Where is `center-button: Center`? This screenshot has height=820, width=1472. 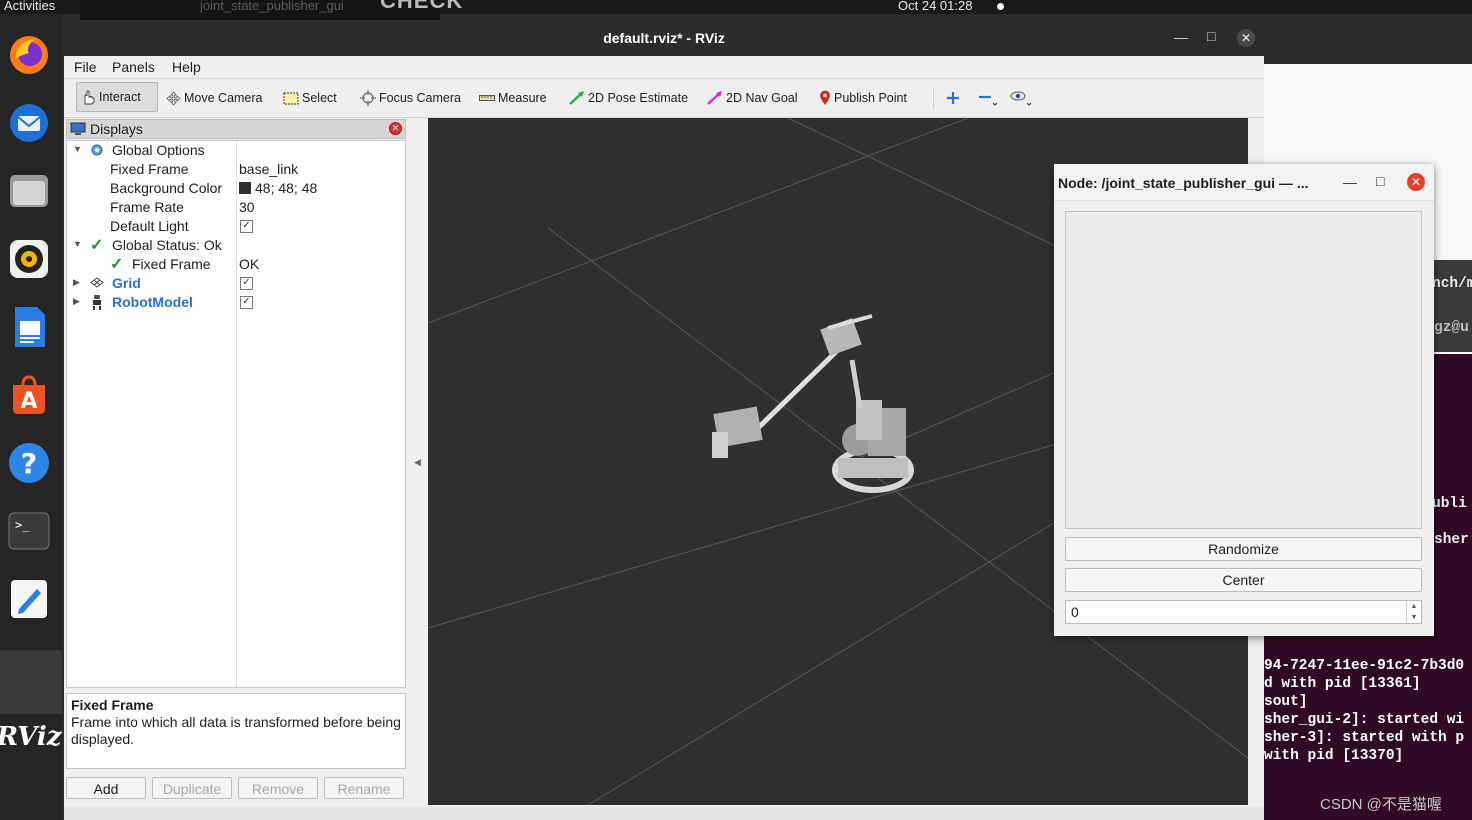
center-button: Center is located at coordinates (1243, 580).